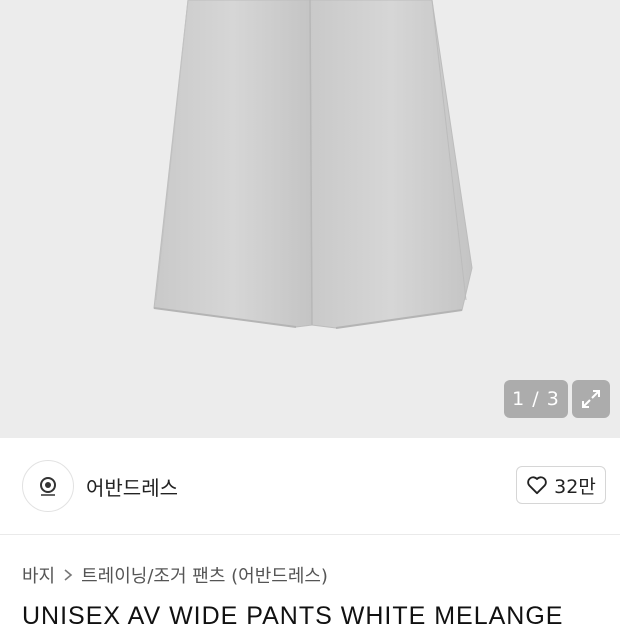 The width and height of the screenshot is (620, 631). I want to click on chevron-right-icon, so click(68, 575).